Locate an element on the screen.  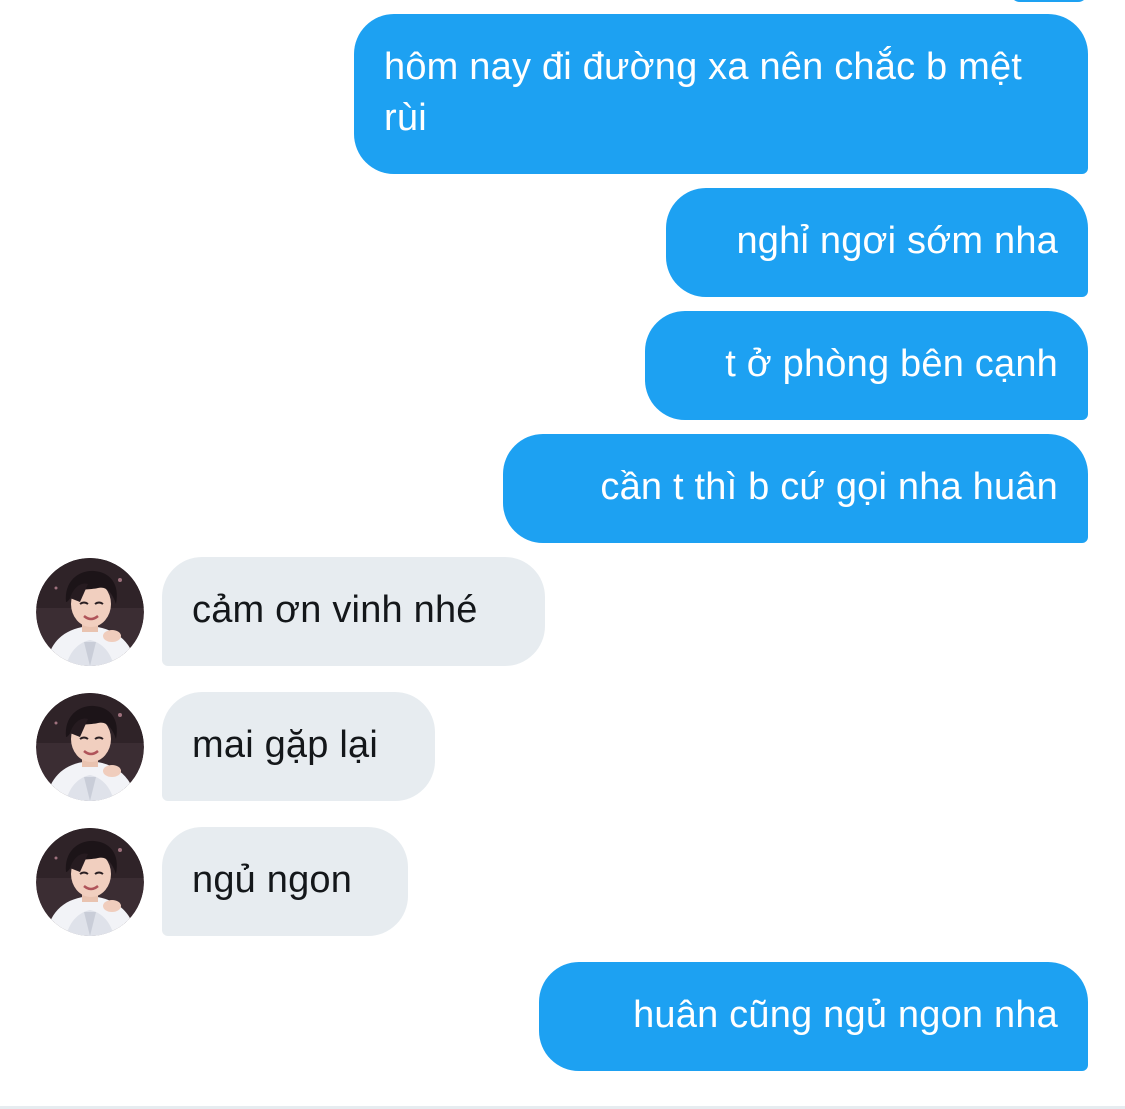
received-message-bubble: cảm ơn vinh nhé is located at coordinates (353, 611).